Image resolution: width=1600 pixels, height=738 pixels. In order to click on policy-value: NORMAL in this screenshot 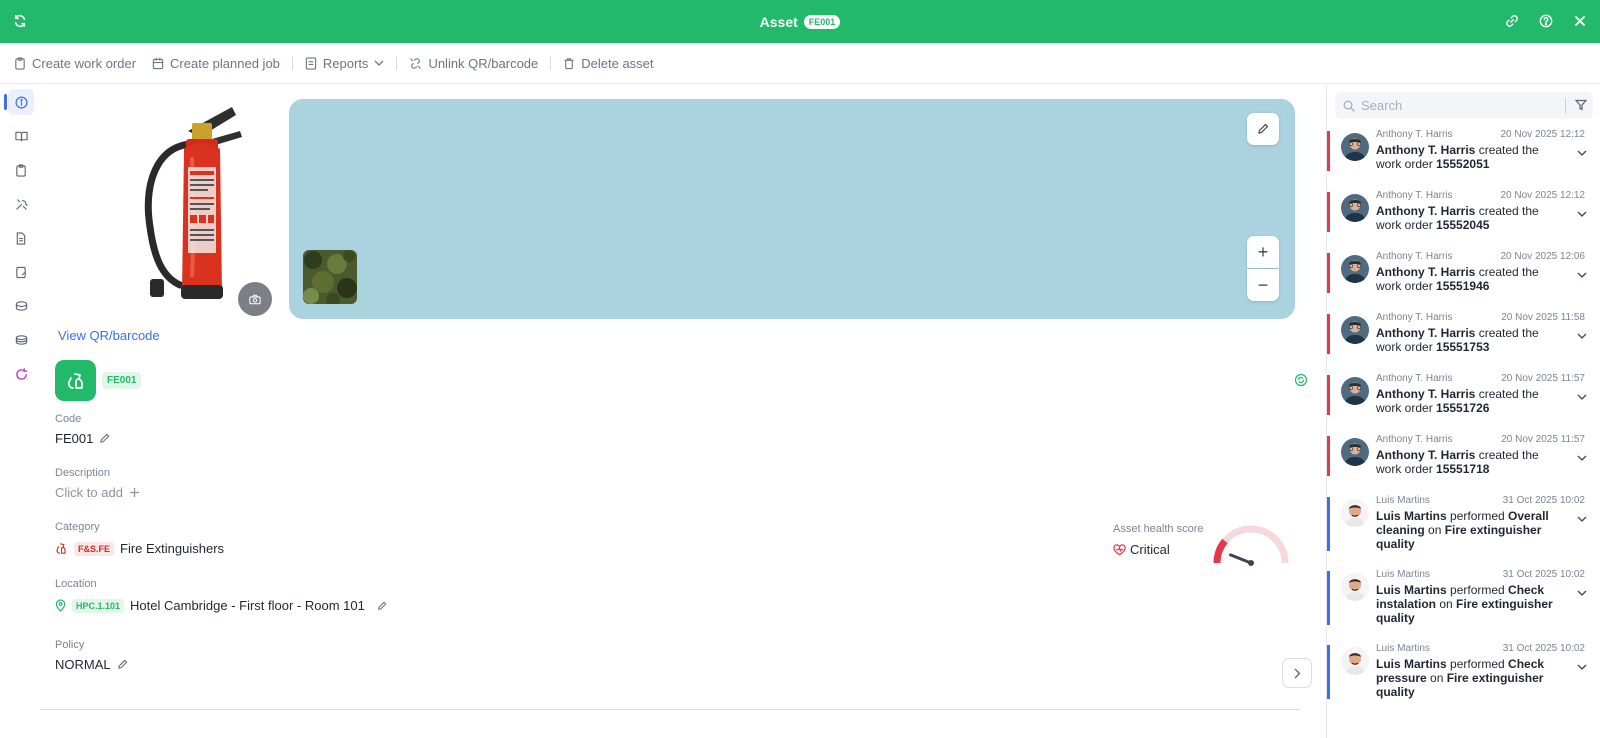, I will do `click(83, 664)`.